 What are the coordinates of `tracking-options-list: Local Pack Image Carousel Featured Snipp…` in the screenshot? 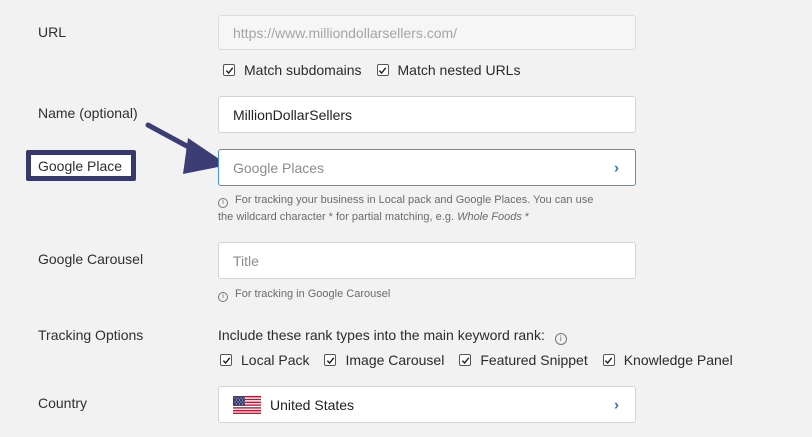 It's located at (484, 360).